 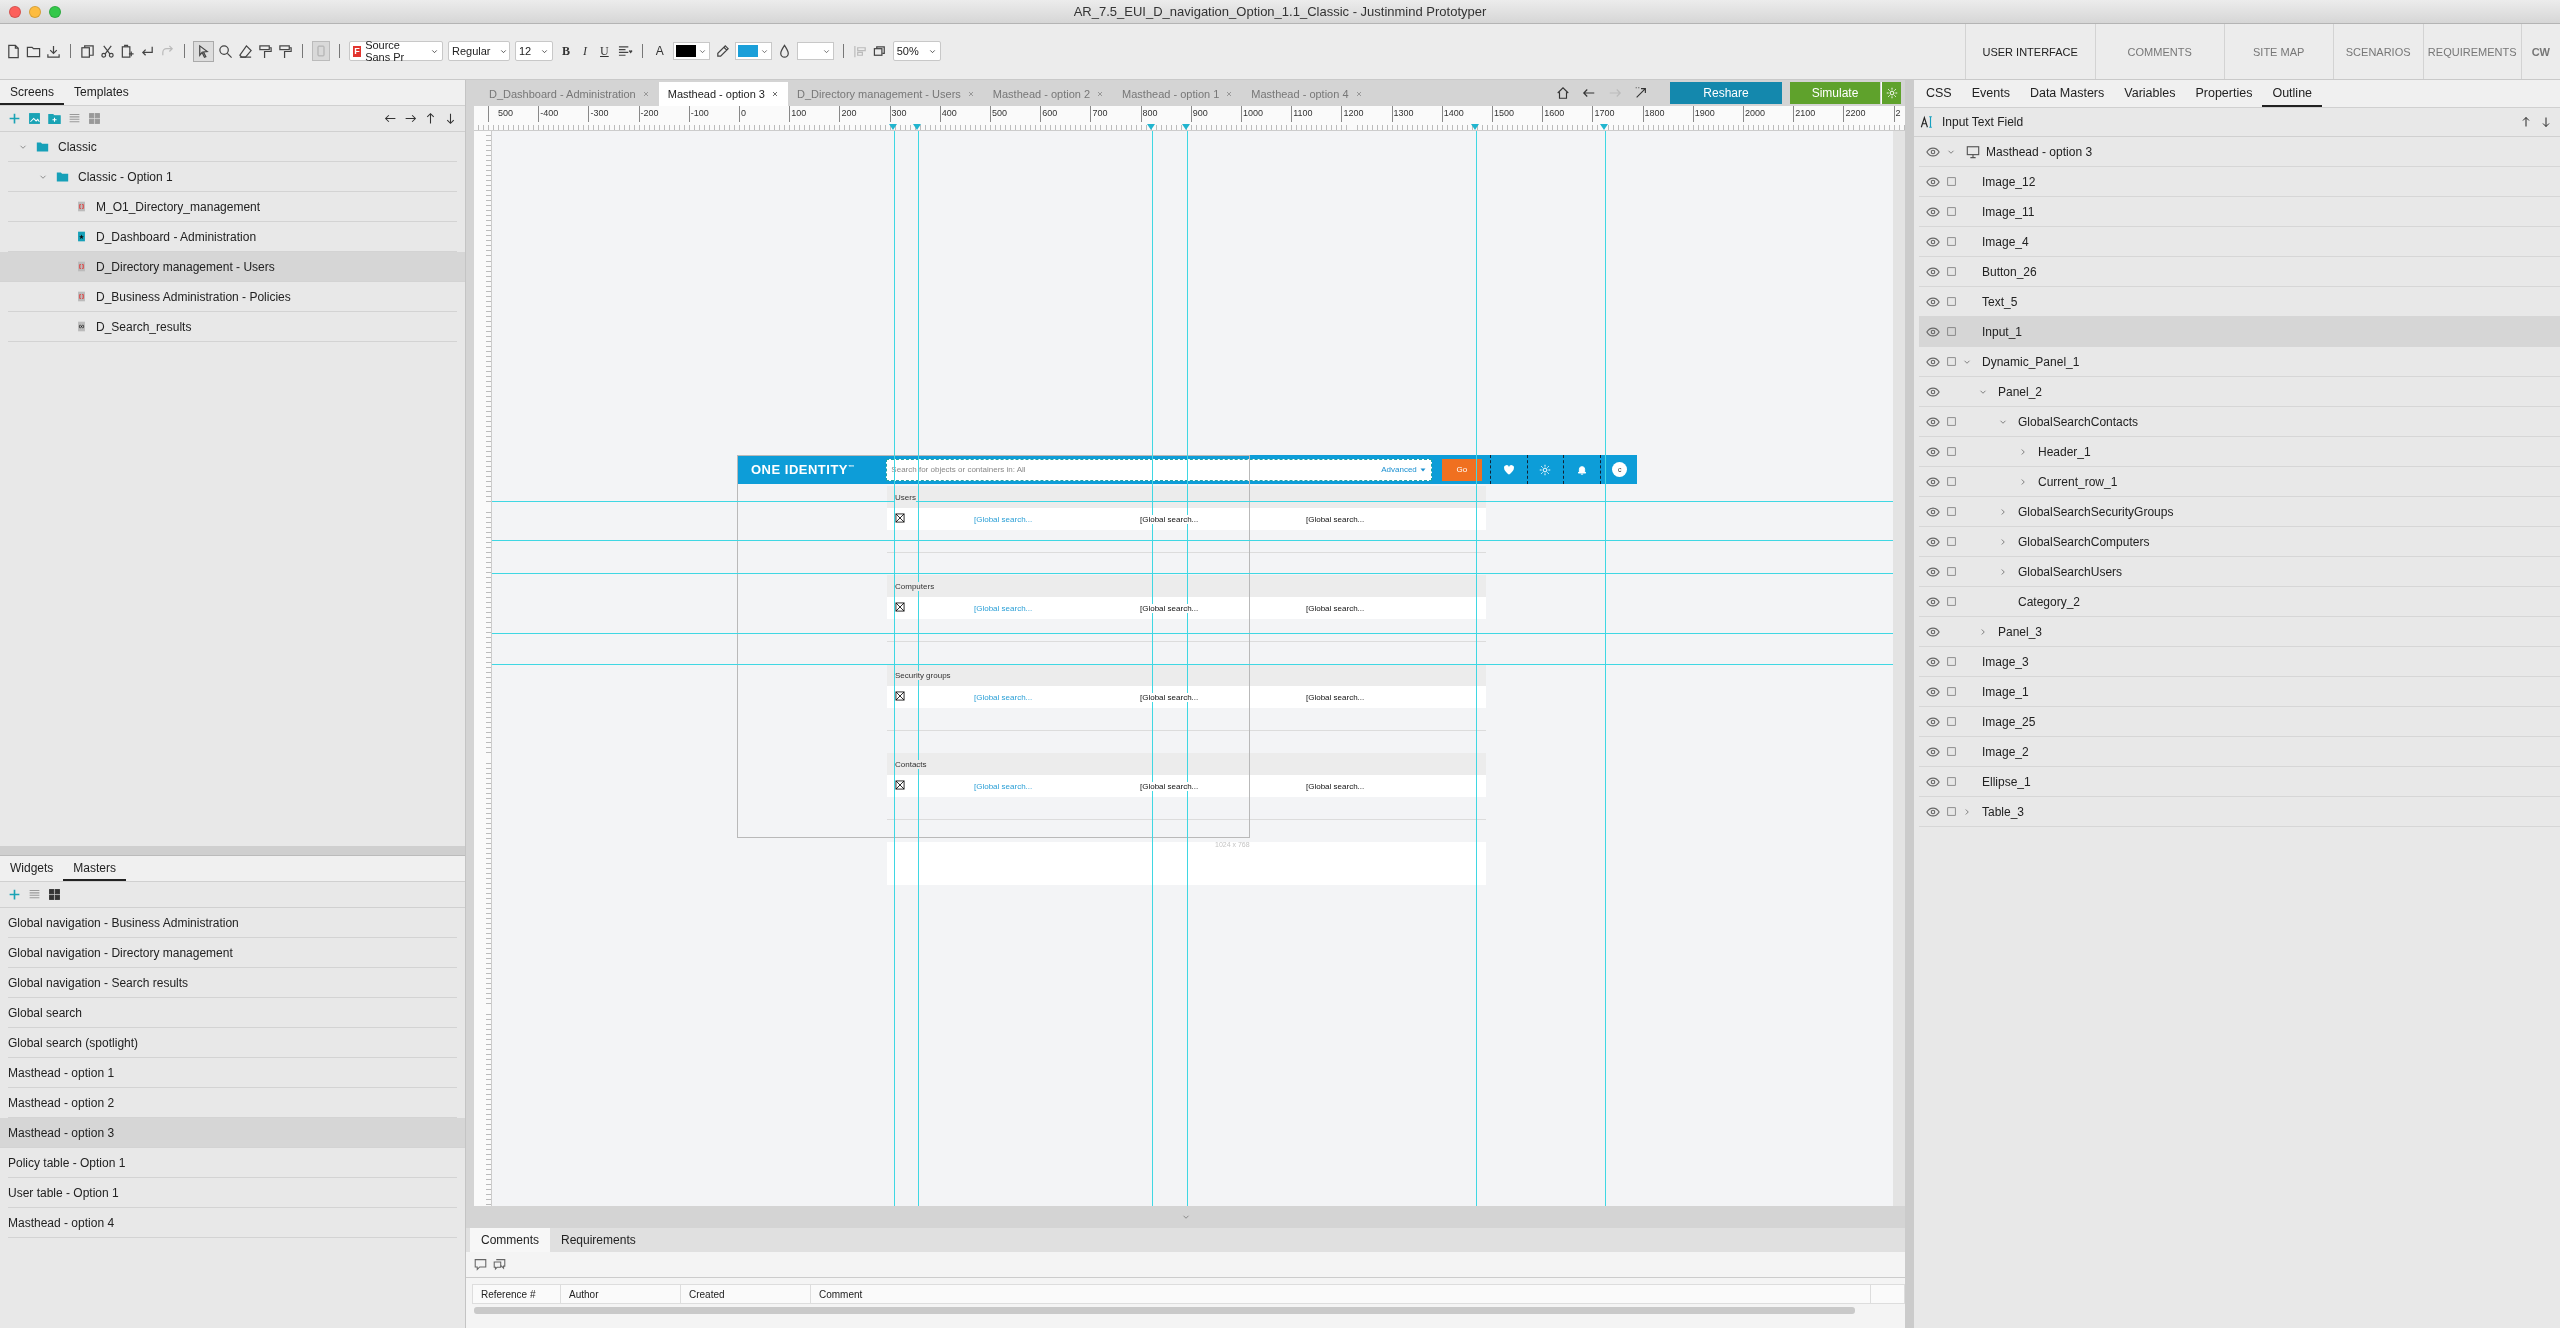 What do you see at coordinates (74, 118) in the screenshot?
I see `list-view-icon` at bounding box center [74, 118].